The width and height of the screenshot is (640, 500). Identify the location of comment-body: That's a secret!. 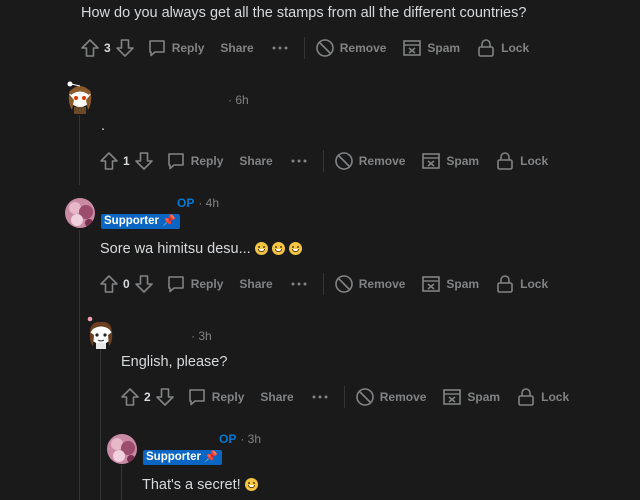
(200, 485).